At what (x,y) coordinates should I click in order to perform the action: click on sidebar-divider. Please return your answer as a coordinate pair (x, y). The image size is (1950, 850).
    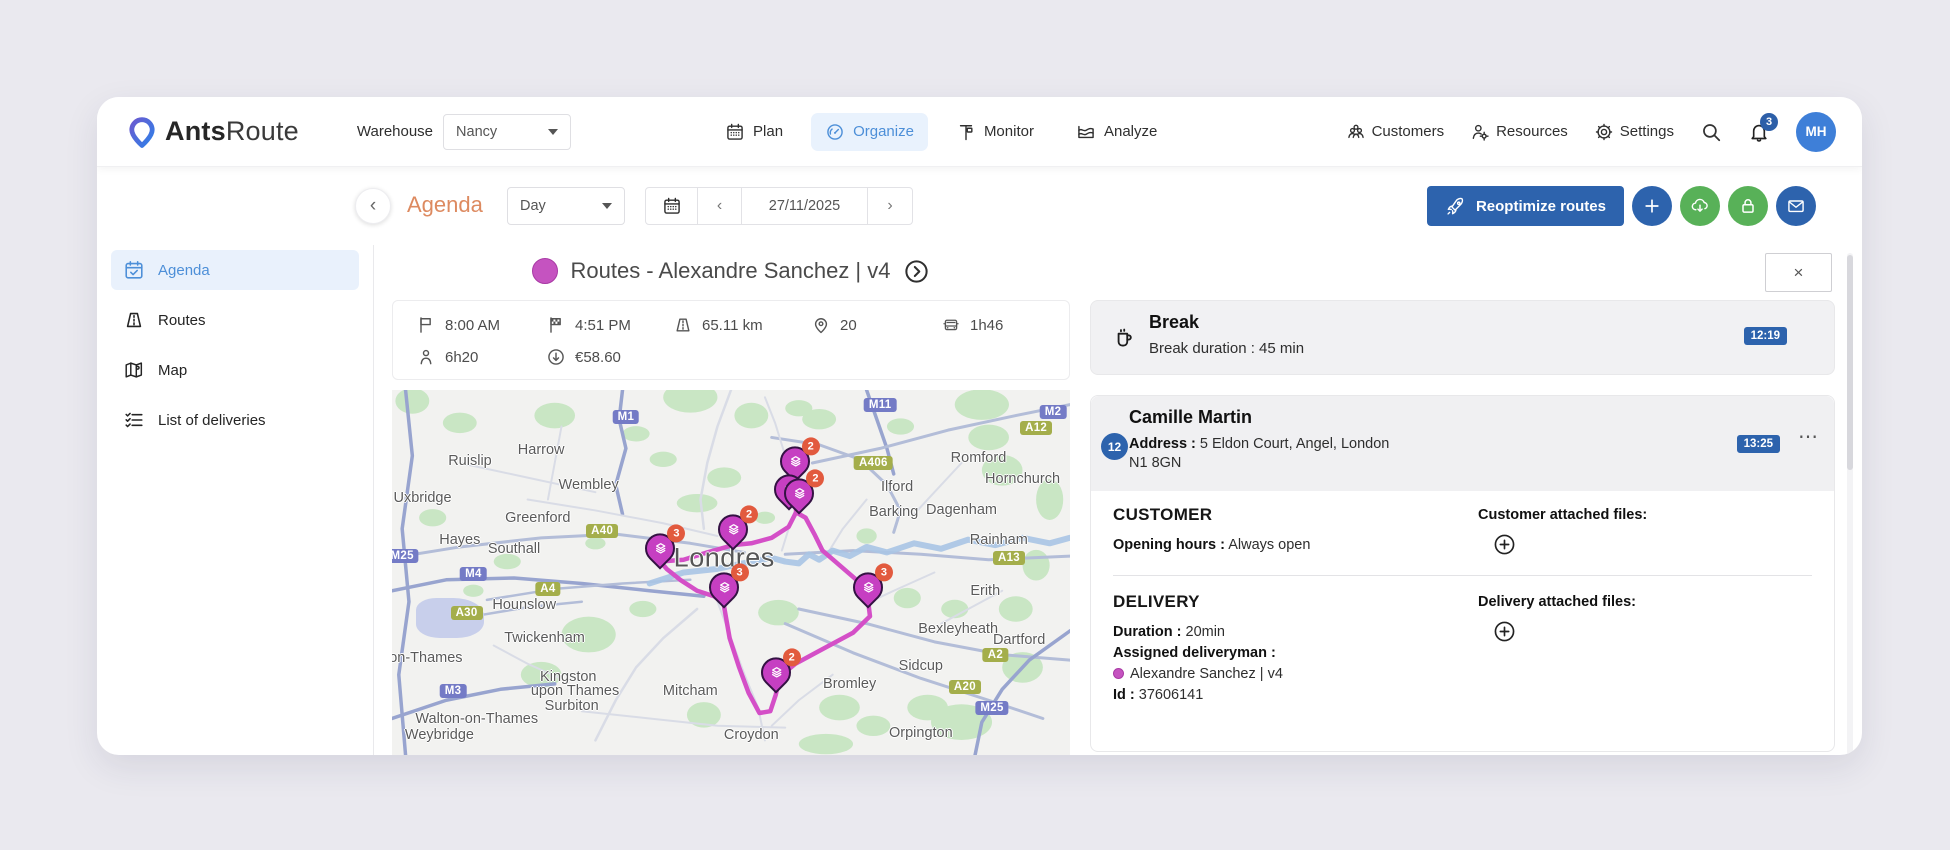
    Looking at the image, I should click on (373, 461).